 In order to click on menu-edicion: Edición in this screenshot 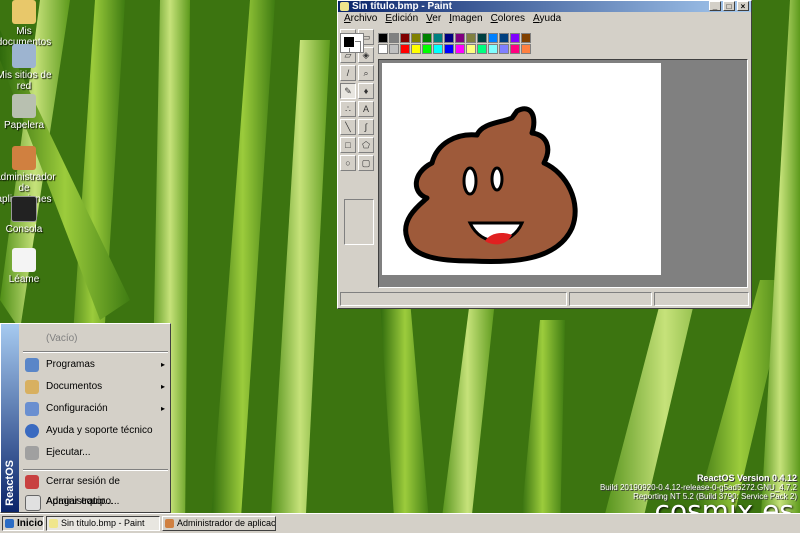, I will do `click(401, 19)`.